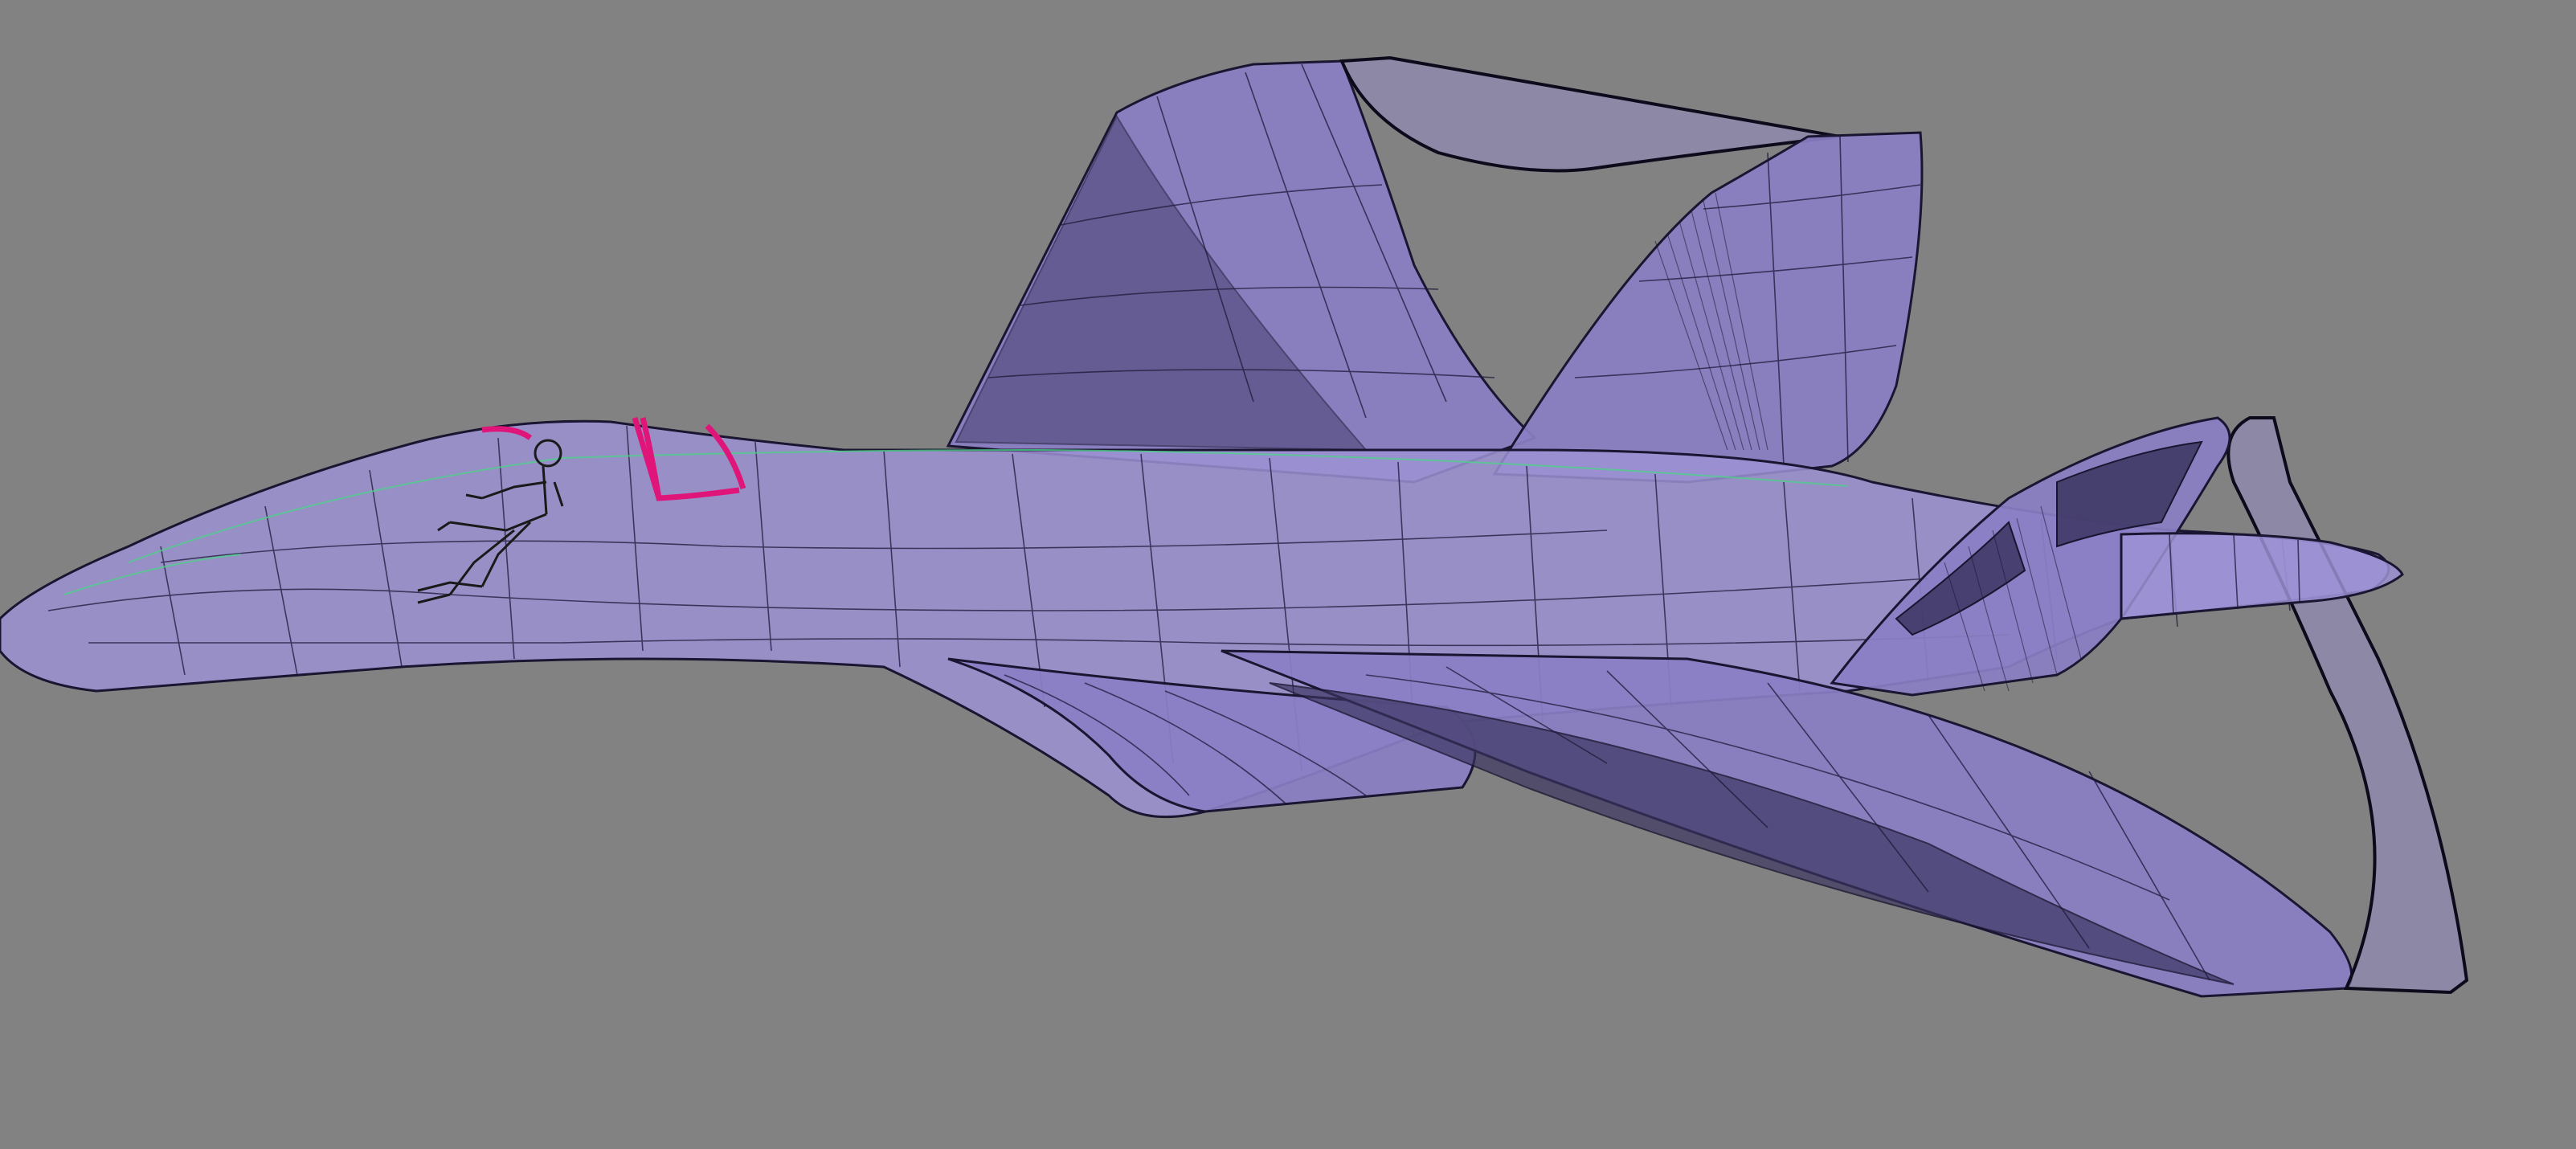 The width and height of the screenshot is (2576, 1149). What do you see at coordinates (1708, 307) in the screenshot?
I see `vertical-tail-fin` at bounding box center [1708, 307].